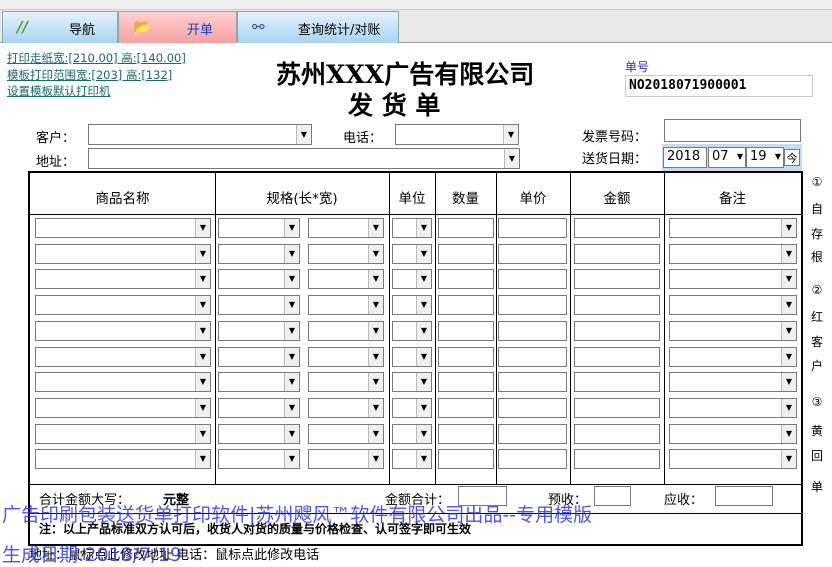 This screenshot has height=567, width=832. What do you see at coordinates (59, 91) in the screenshot?
I see `default-printer-link: 设置模板默认打印机` at bounding box center [59, 91].